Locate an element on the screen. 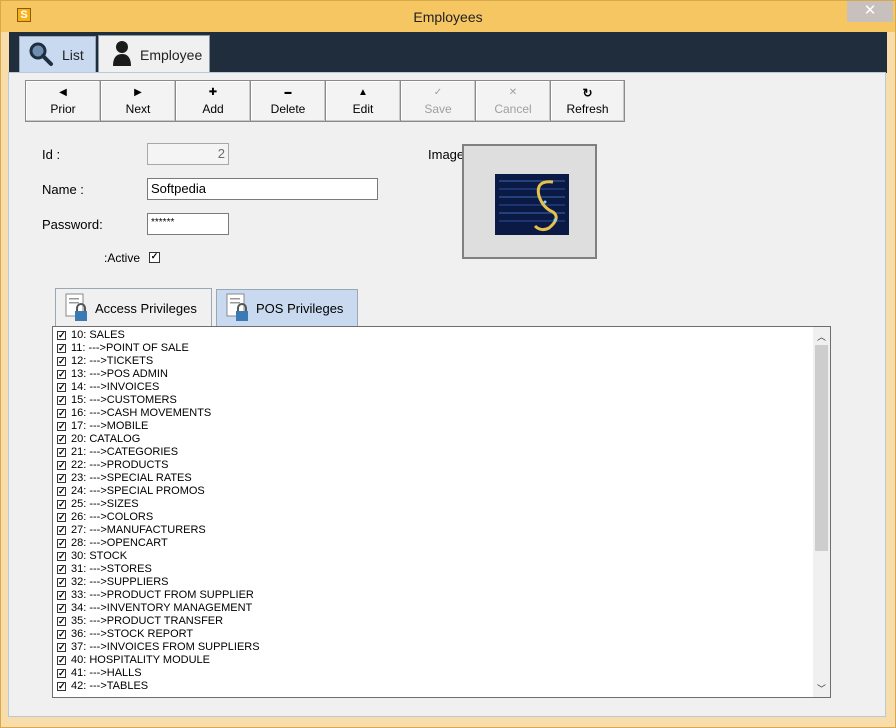  add-label: Add is located at coordinates (213, 109).